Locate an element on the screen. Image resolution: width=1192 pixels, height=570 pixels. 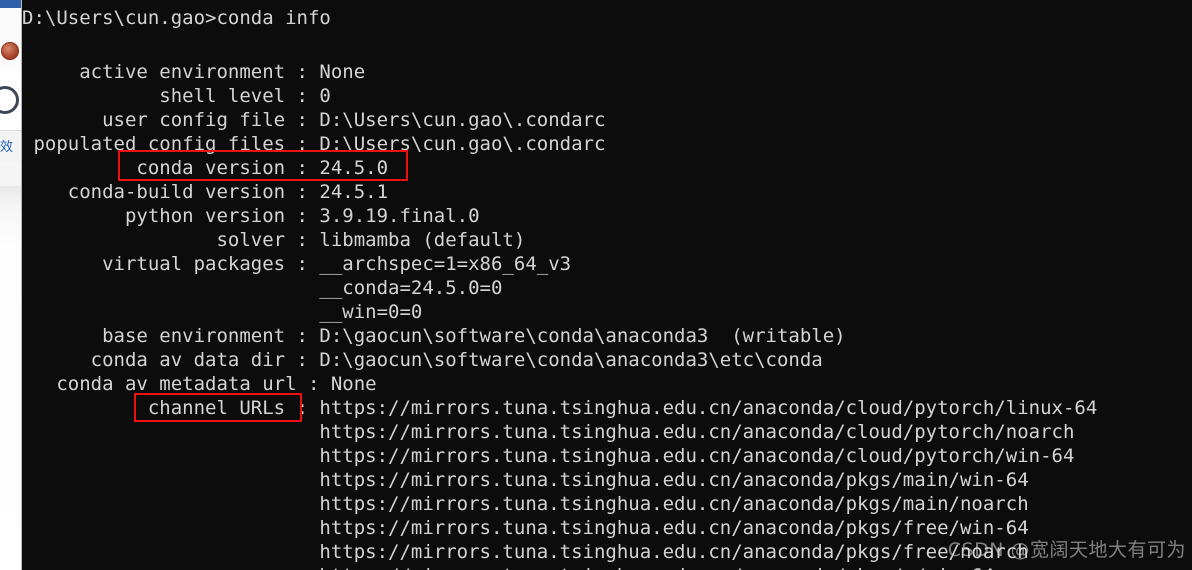
terminal-line: active environment : None is located at coordinates (194, 72).